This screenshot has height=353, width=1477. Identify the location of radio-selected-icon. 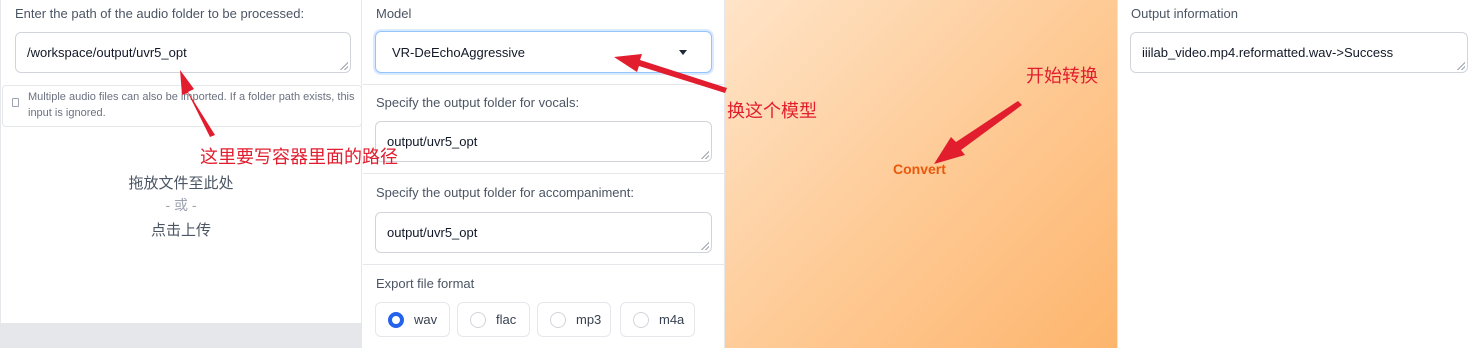
(396, 319).